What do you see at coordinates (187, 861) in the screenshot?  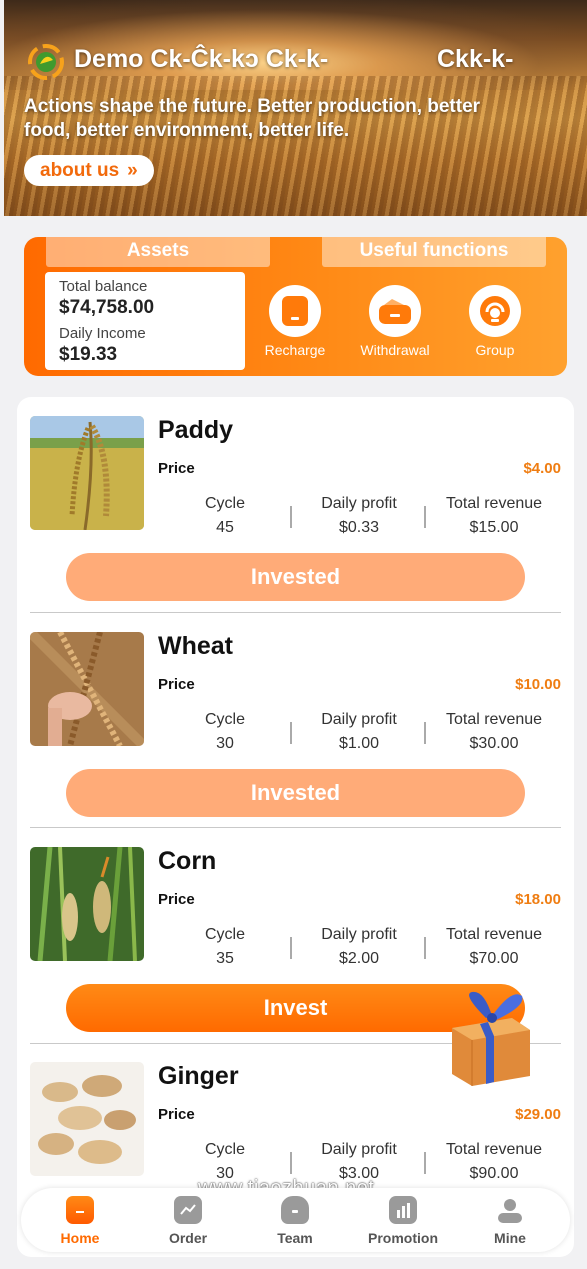 I see `product-name: Corn` at bounding box center [187, 861].